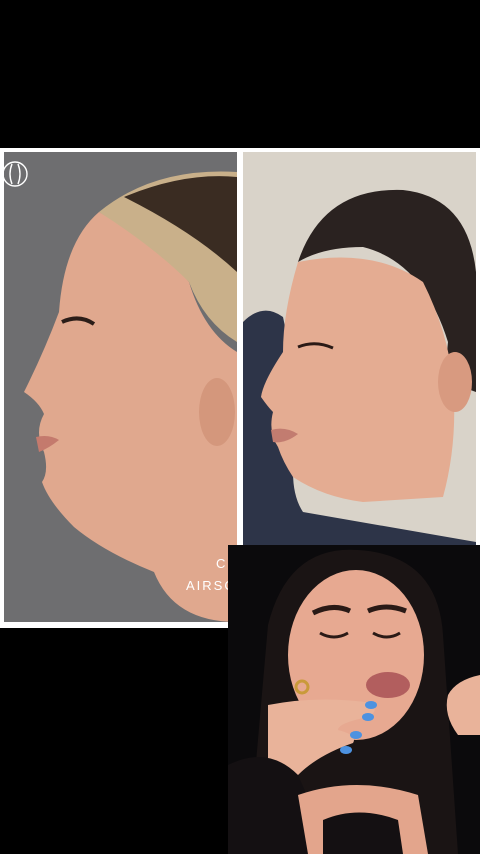 The image size is (480, 854). Describe the element at coordinates (15, 174) in the screenshot. I see `clinic-monogram-icon` at that location.